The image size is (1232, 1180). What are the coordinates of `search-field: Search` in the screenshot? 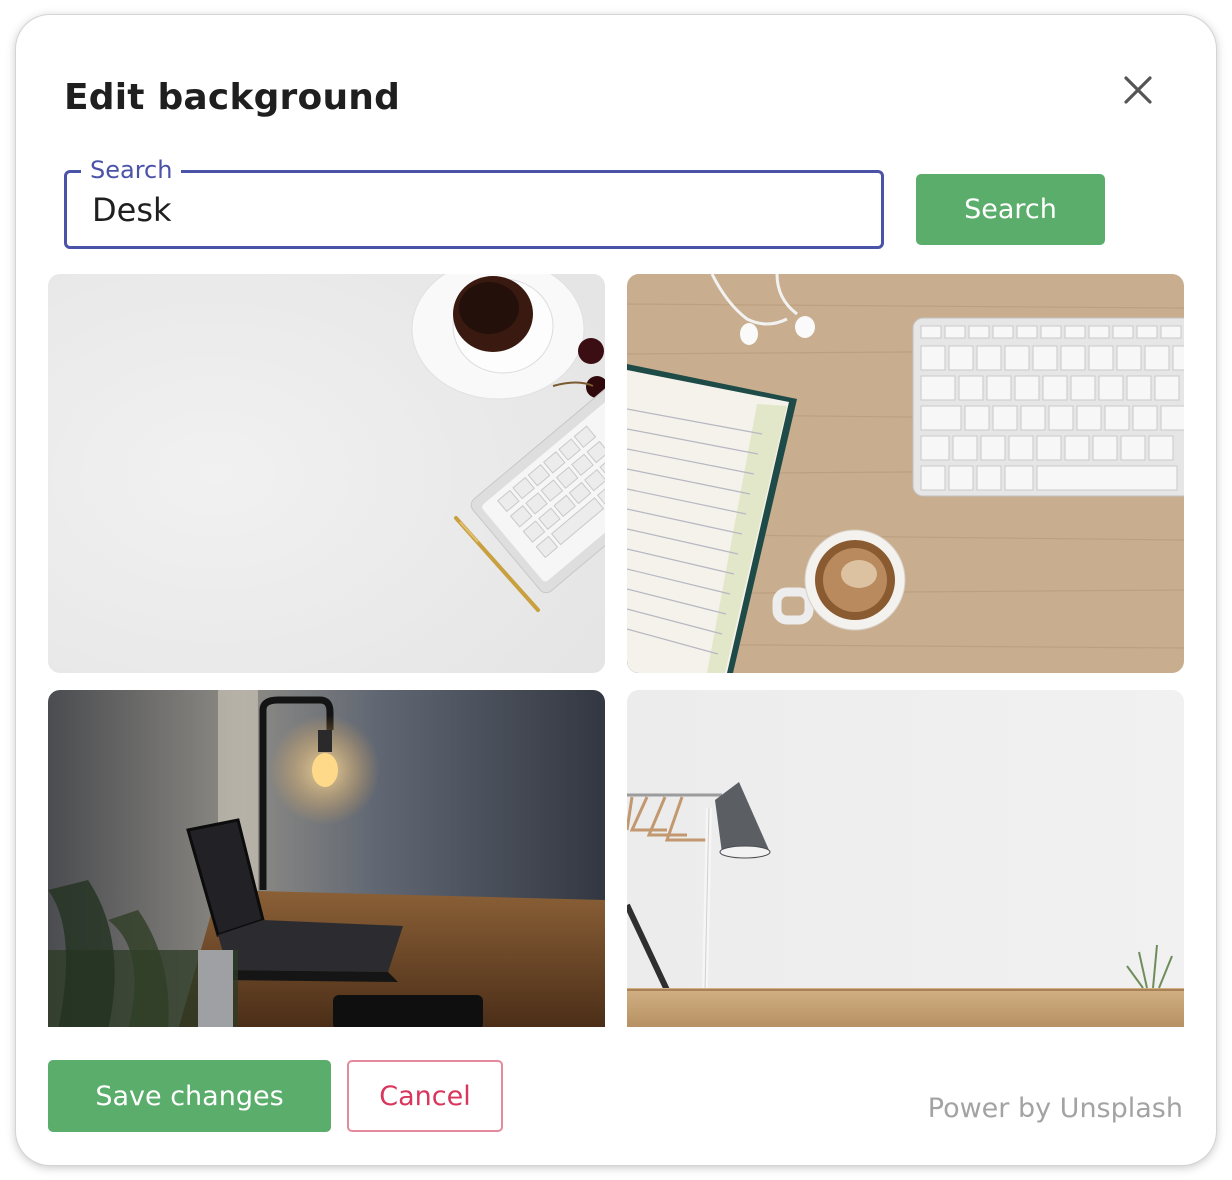 It's located at (474, 202).